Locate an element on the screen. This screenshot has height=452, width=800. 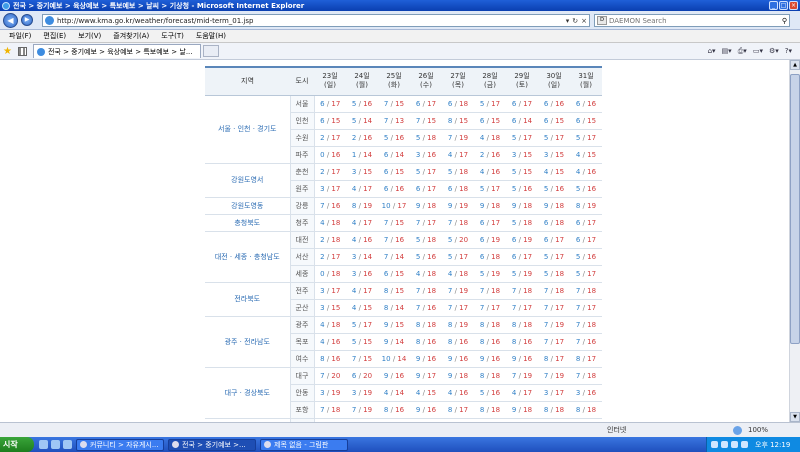
favorites-star-icon: ★ is located at coordinates (7, 51).